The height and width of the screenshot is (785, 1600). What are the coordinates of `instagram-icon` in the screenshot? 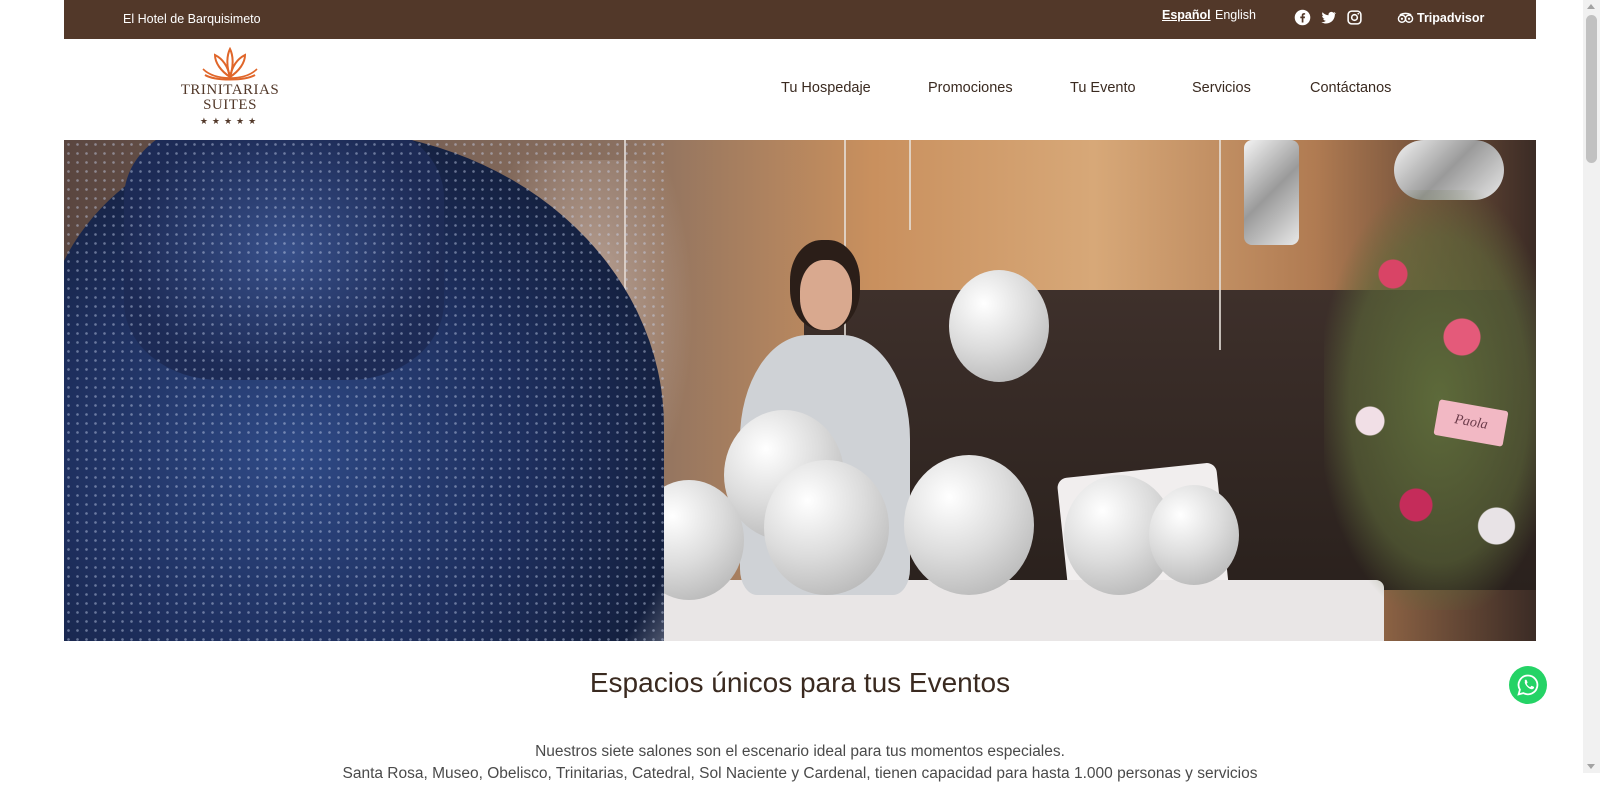 It's located at (1354, 17).